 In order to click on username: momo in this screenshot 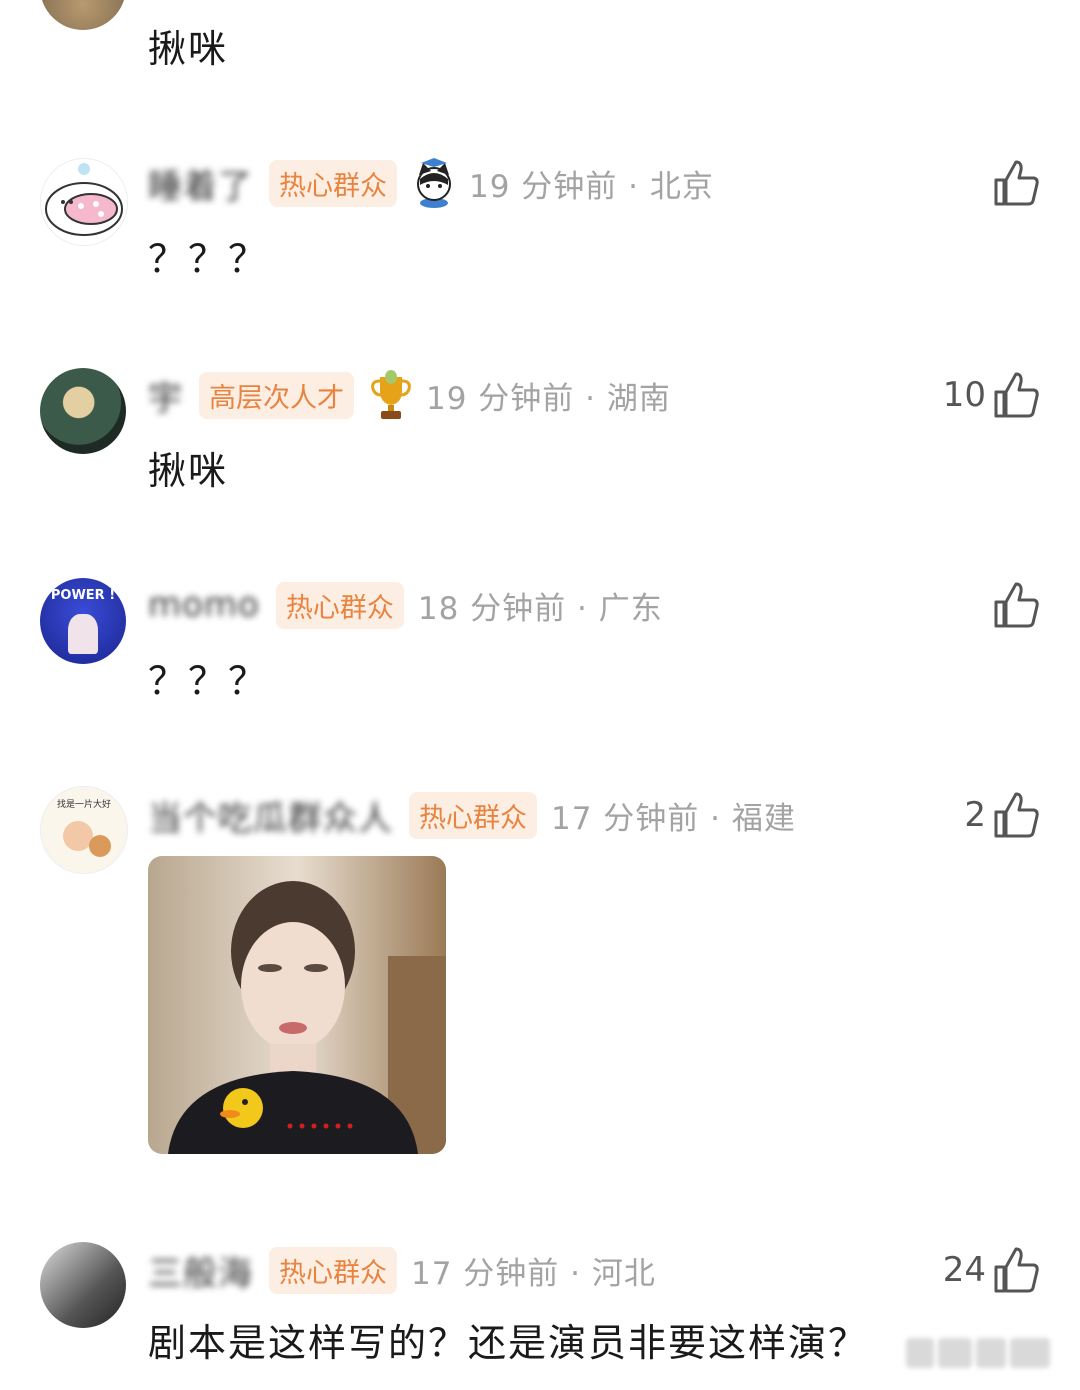, I will do `click(204, 605)`.